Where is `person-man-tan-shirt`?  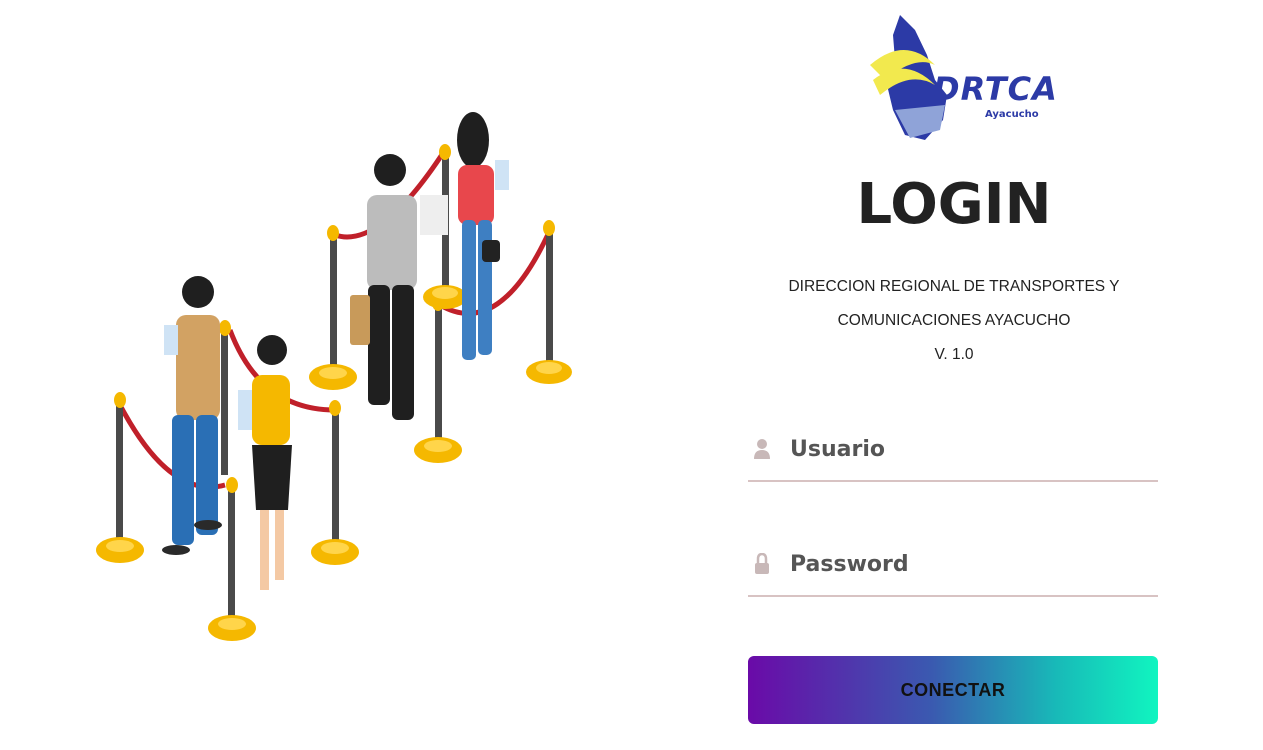
person-man-tan-shirt is located at coordinates (192, 415).